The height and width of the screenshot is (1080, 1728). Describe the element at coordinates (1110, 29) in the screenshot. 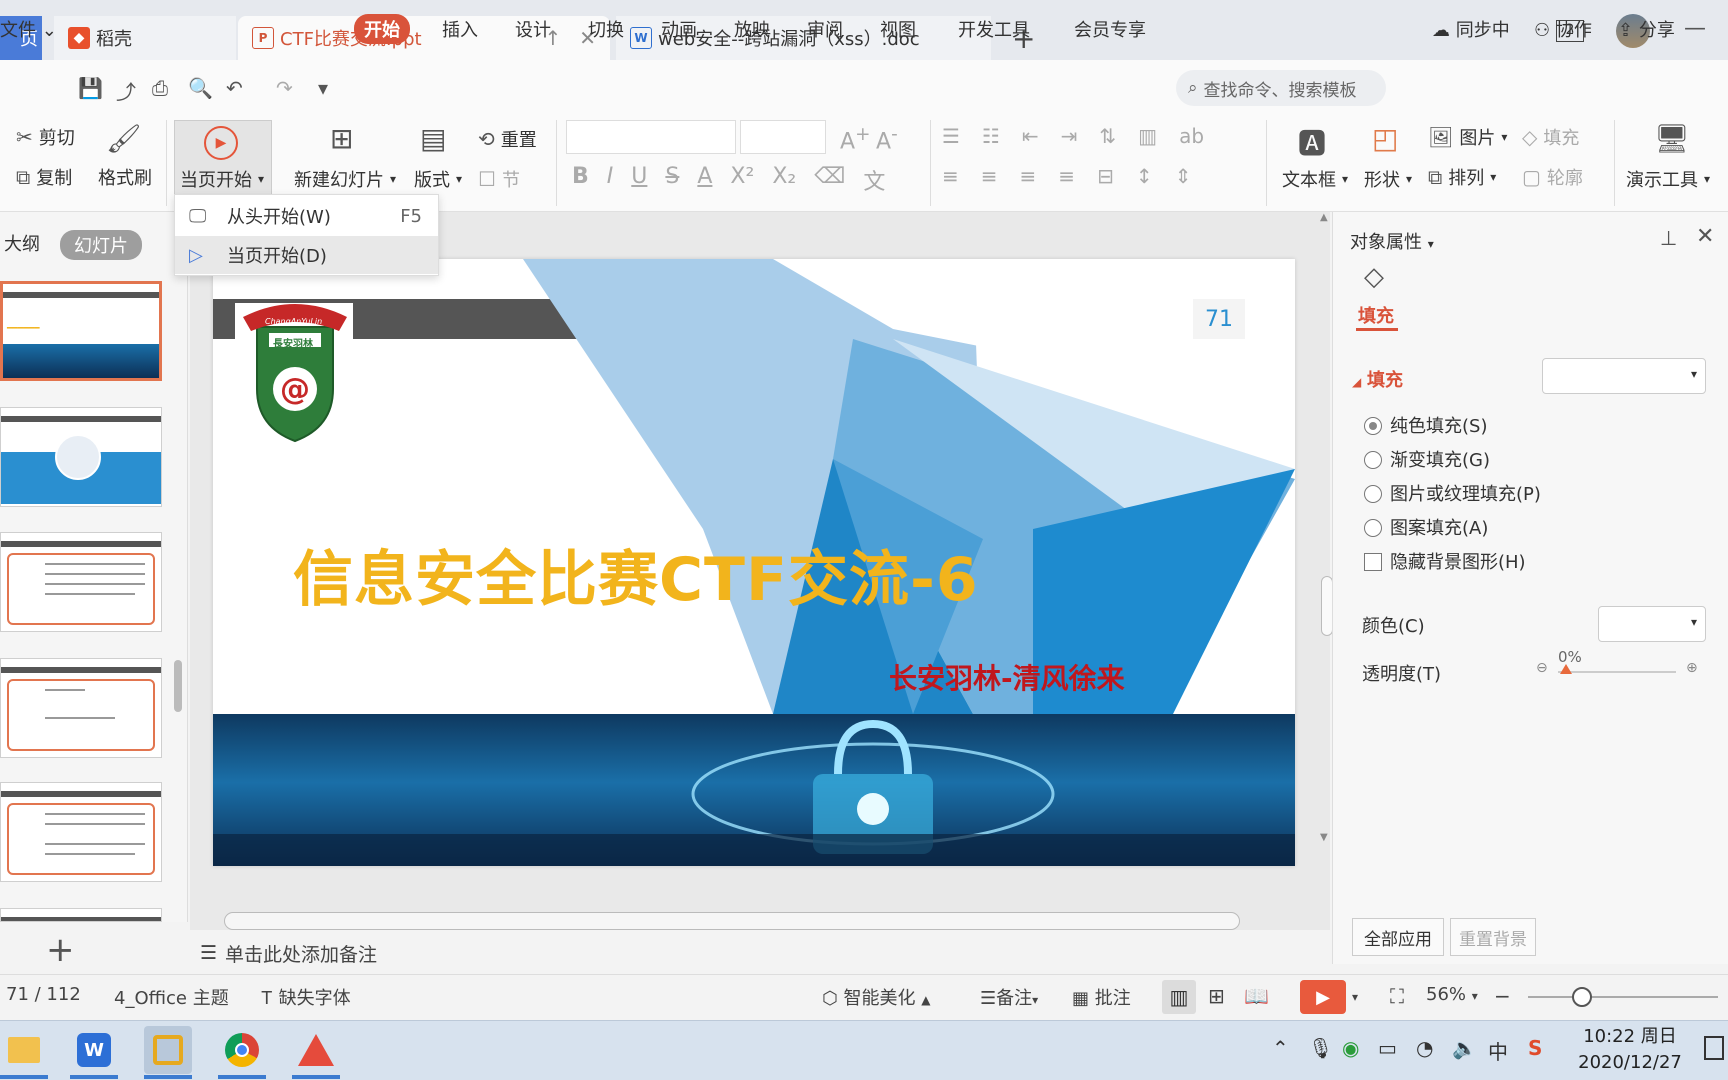

I see `menu-member: 会员专享` at that location.